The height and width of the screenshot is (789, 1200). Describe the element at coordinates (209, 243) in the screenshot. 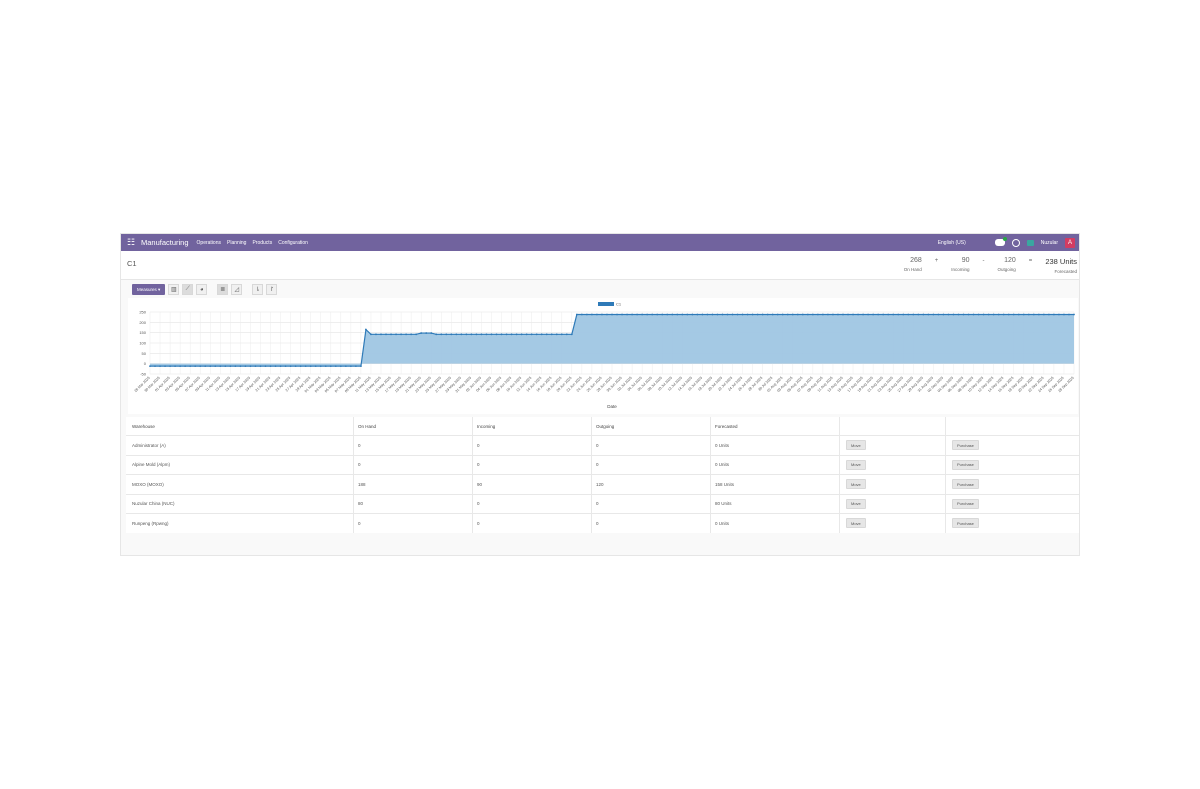

I see `menu-operations: Operations` at that location.